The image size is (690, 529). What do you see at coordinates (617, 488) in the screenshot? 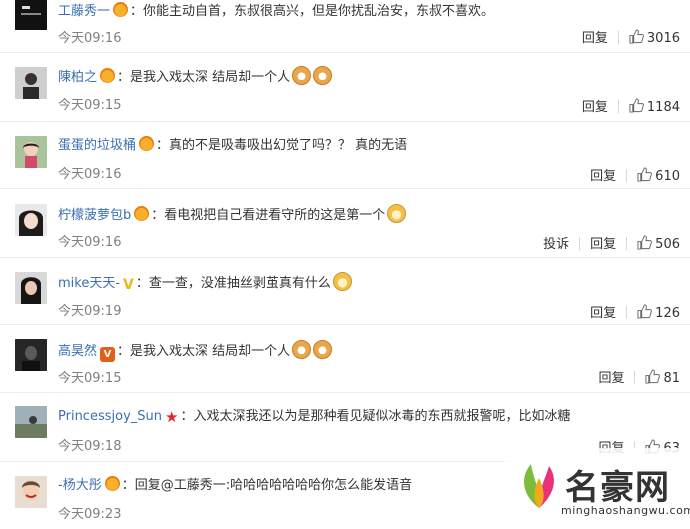
I see `watermark-title: 名豪网` at bounding box center [617, 488].